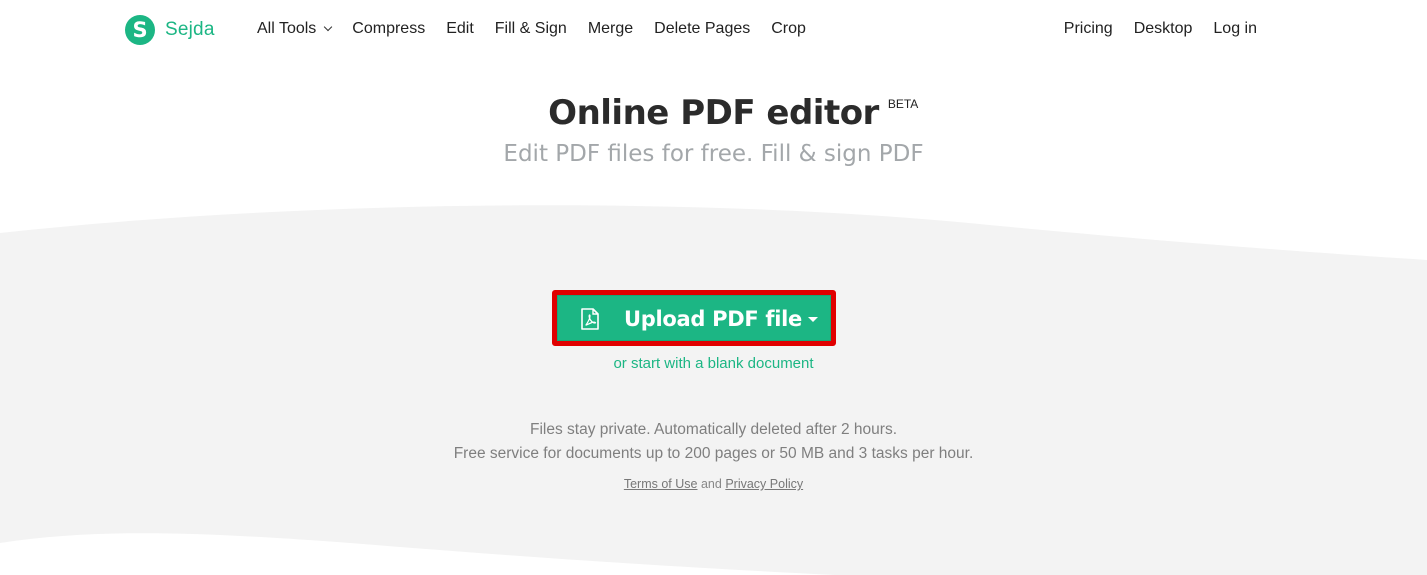  What do you see at coordinates (764, 484) in the screenshot?
I see `privacy-policy-link: Privacy Policy` at bounding box center [764, 484].